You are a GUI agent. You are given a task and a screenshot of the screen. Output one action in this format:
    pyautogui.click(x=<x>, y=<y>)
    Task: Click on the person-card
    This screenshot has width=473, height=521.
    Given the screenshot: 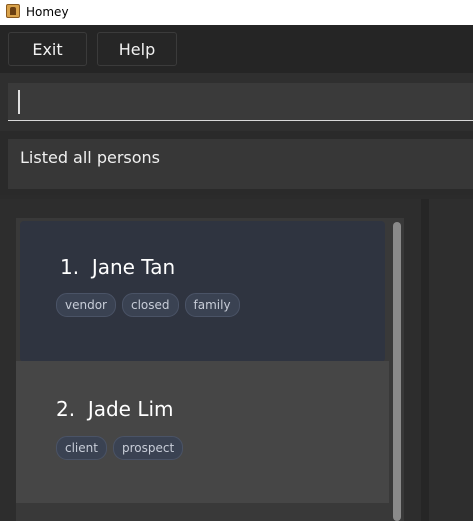 What is the action you would take?
    pyautogui.click(x=202, y=512)
    